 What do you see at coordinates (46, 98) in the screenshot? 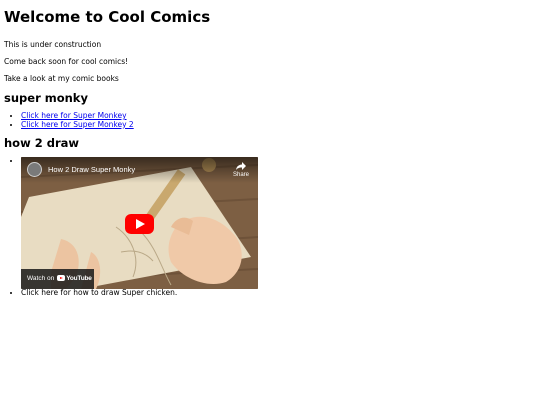
I see `super-monky-heading: super monky` at bounding box center [46, 98].